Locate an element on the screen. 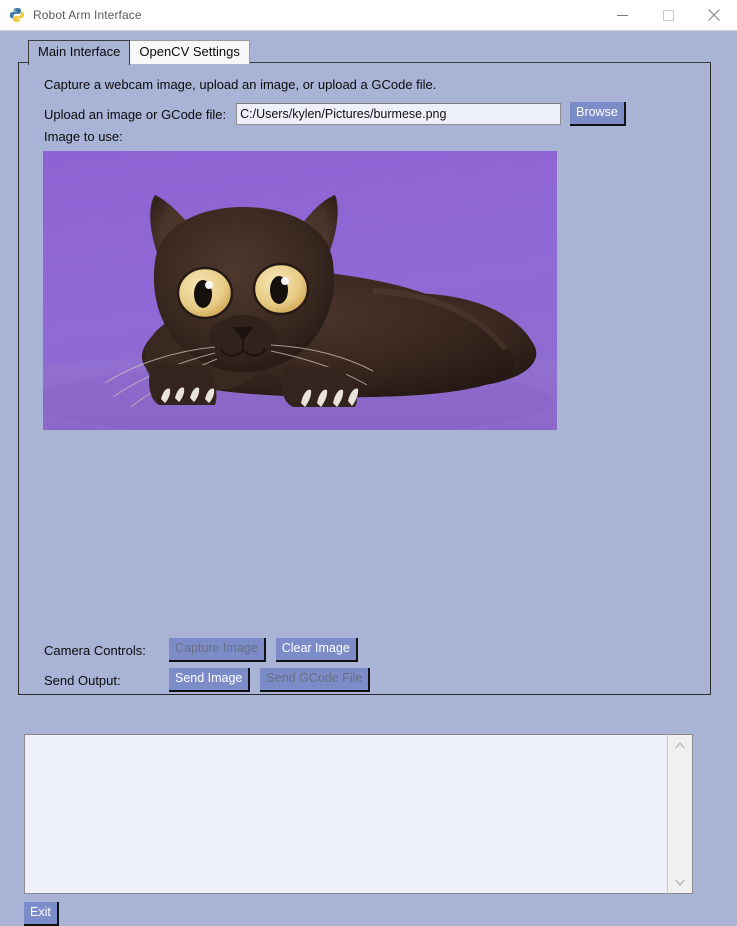  console-scrollbar is located at coordinates (680, 814).